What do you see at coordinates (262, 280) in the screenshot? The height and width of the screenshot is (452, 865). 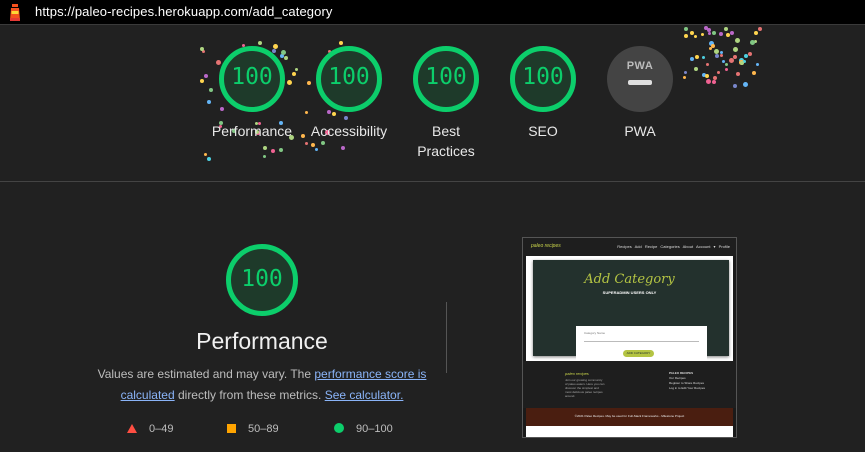 I see `performance-score-gauge: 100` at bounding box center [262, 280].